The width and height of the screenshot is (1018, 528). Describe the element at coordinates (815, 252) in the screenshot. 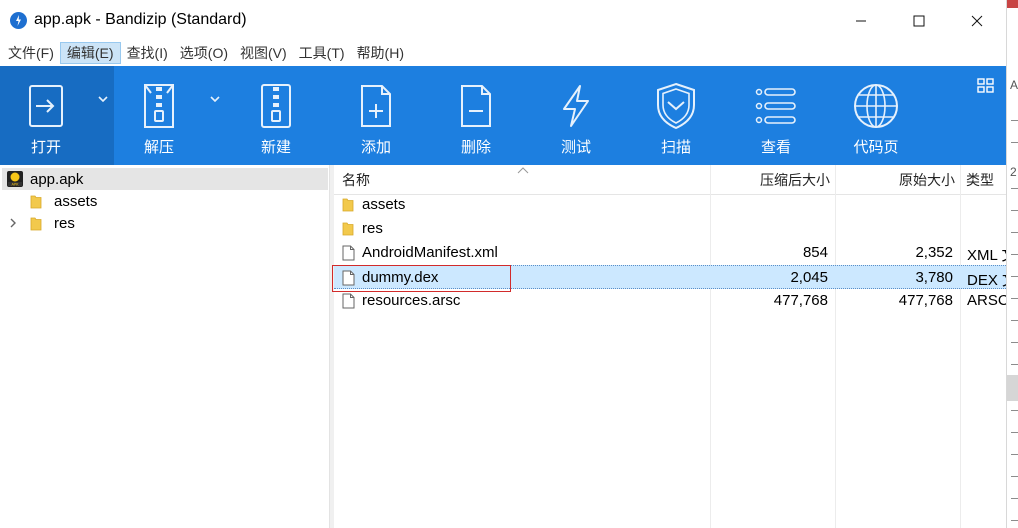

I see `packed-size: 854` at that location.